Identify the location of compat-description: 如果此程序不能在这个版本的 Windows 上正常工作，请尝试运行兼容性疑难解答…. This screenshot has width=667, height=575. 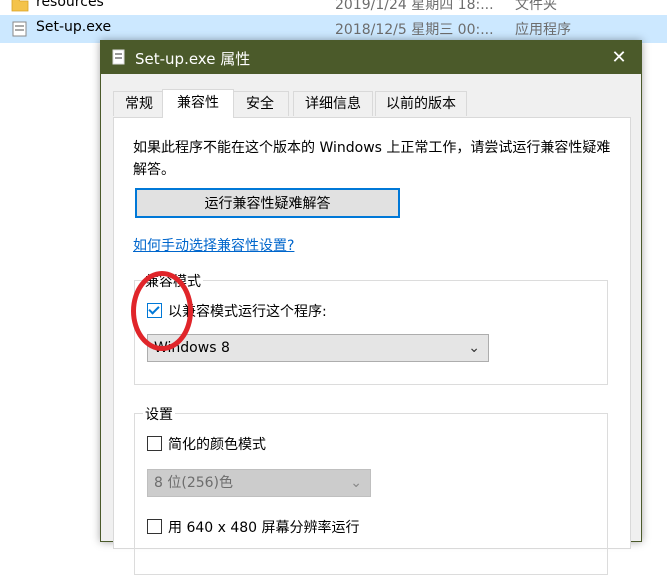
(372, 159).